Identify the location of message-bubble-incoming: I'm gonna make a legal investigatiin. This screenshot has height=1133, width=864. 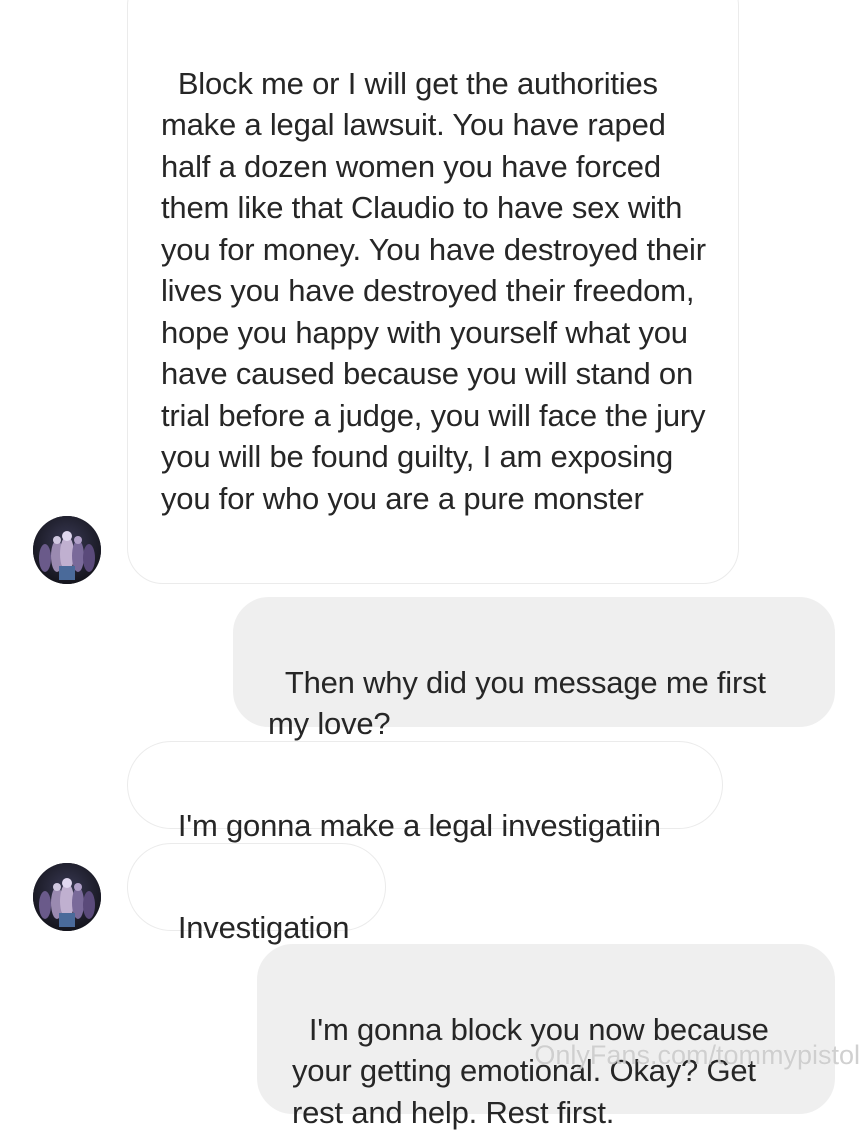
(425, 792).